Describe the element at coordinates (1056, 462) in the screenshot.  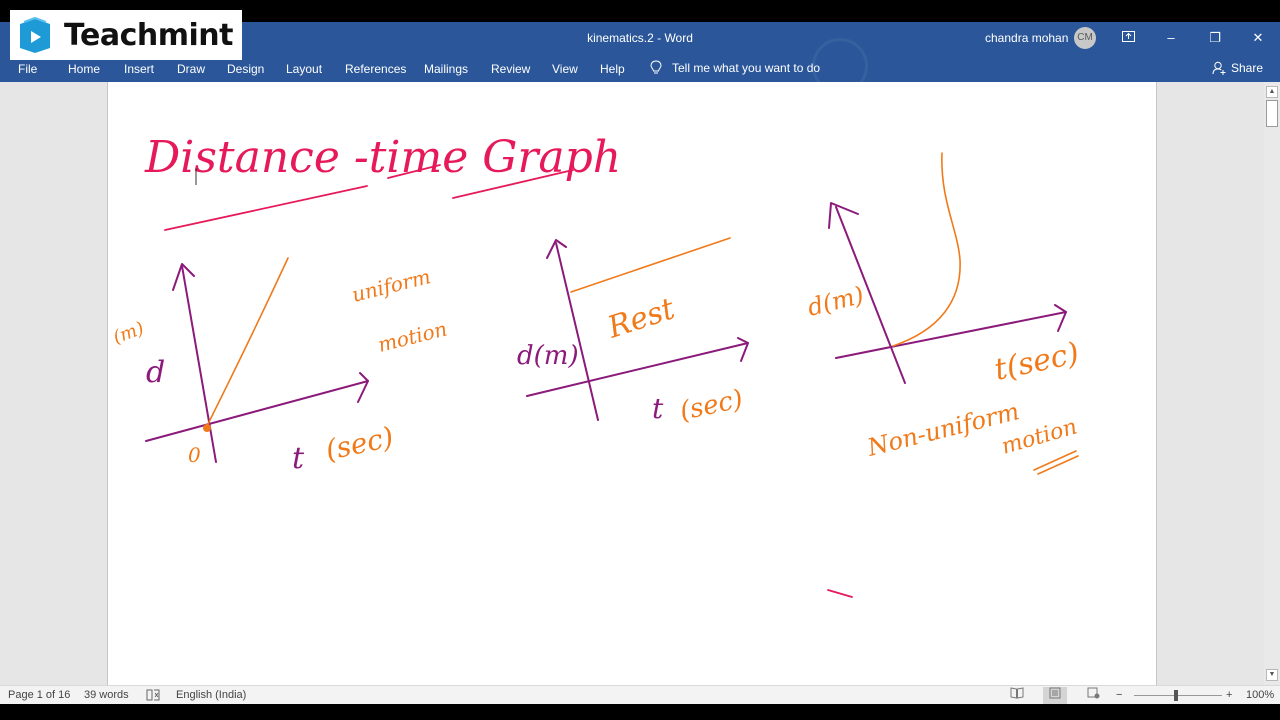
I see `graph3-caption-underline` at that location.